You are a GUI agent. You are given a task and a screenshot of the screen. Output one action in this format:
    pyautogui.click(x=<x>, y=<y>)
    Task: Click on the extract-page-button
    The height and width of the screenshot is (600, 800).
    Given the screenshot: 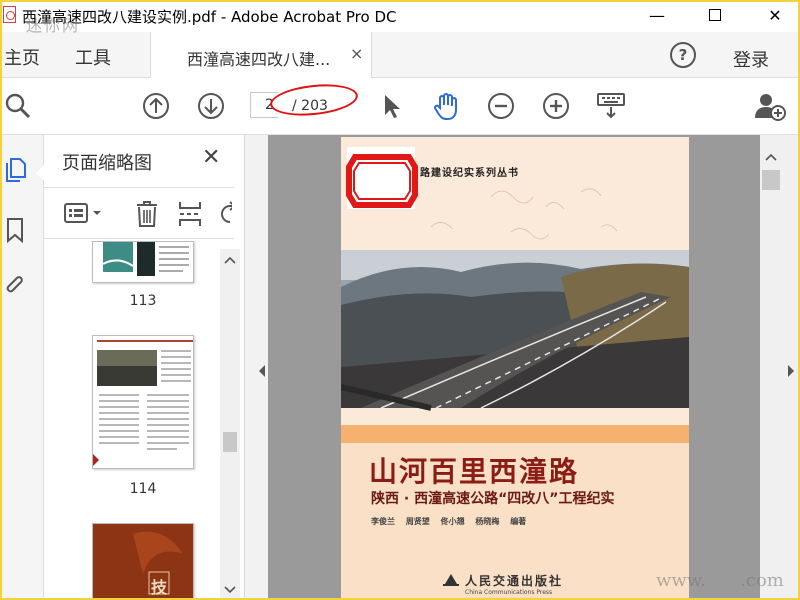 What is the action you would take?
    pyautogui.click(x=190, y=213)
    